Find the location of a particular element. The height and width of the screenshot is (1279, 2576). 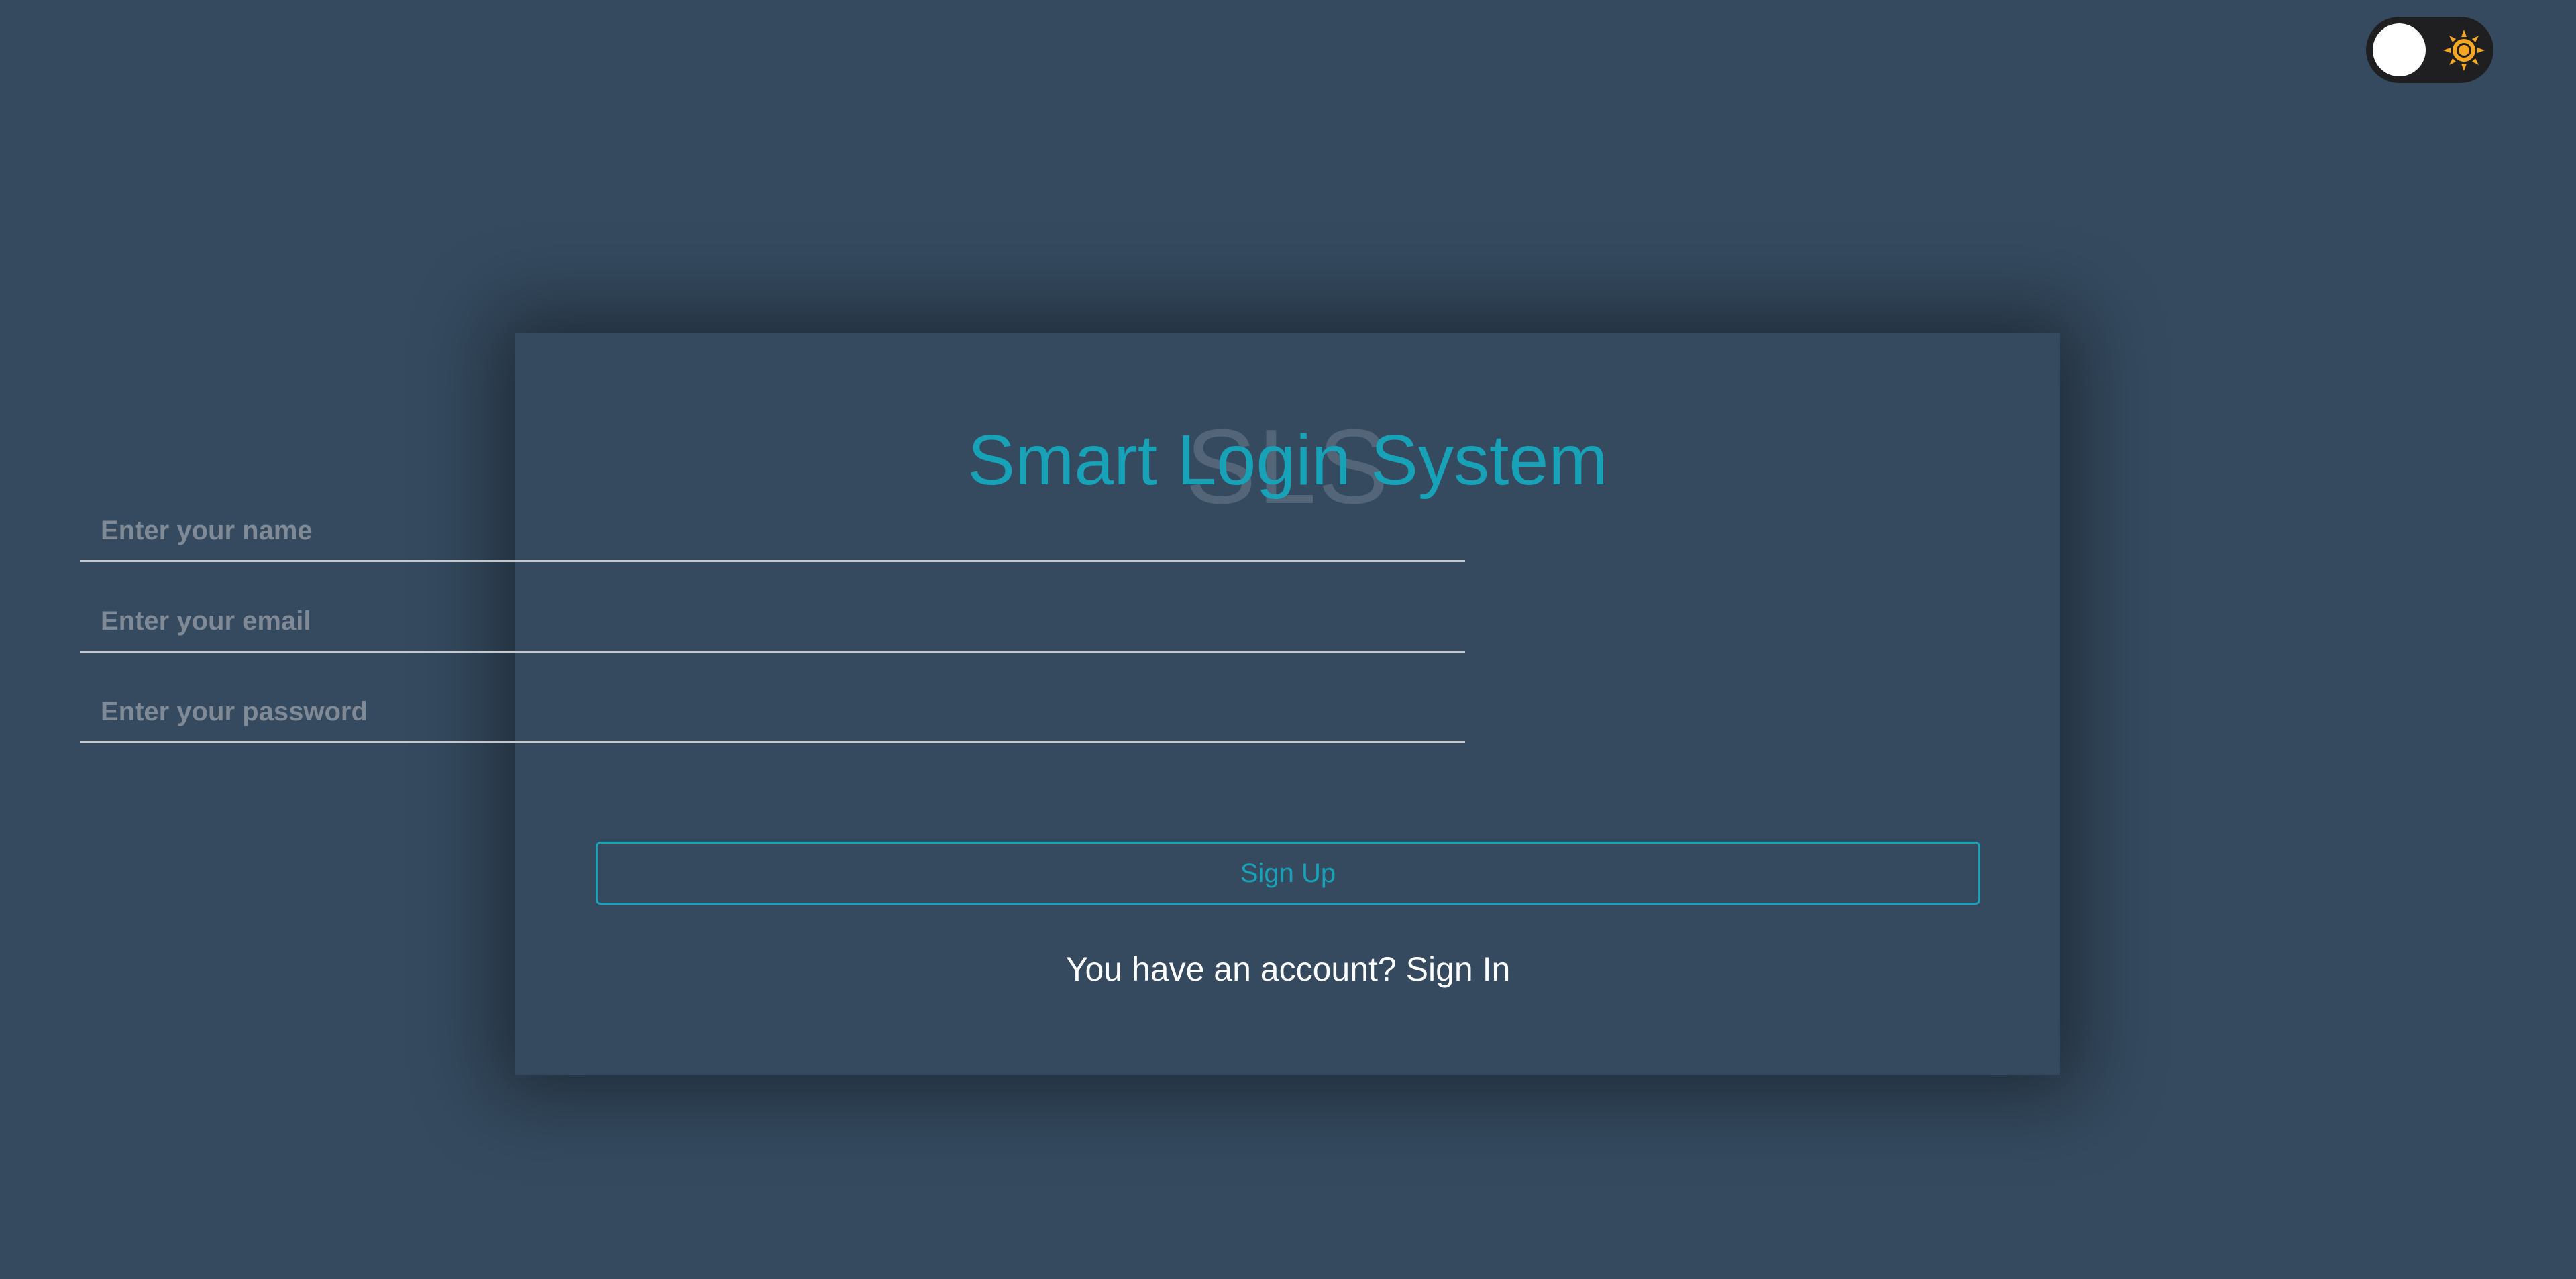

name-input is located at coordinates (772, 532).